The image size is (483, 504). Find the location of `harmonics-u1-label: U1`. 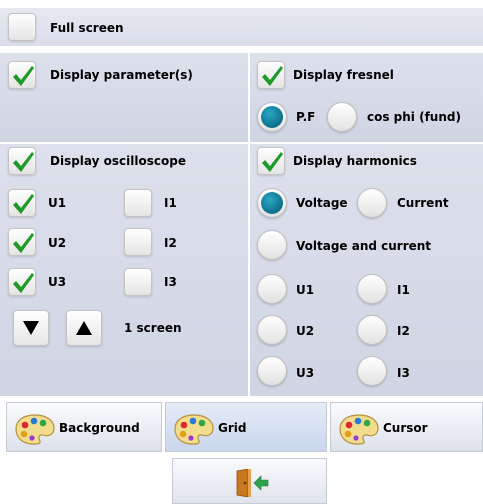

harmonics-u1-label: U1 is located at coordinates (305, 290).